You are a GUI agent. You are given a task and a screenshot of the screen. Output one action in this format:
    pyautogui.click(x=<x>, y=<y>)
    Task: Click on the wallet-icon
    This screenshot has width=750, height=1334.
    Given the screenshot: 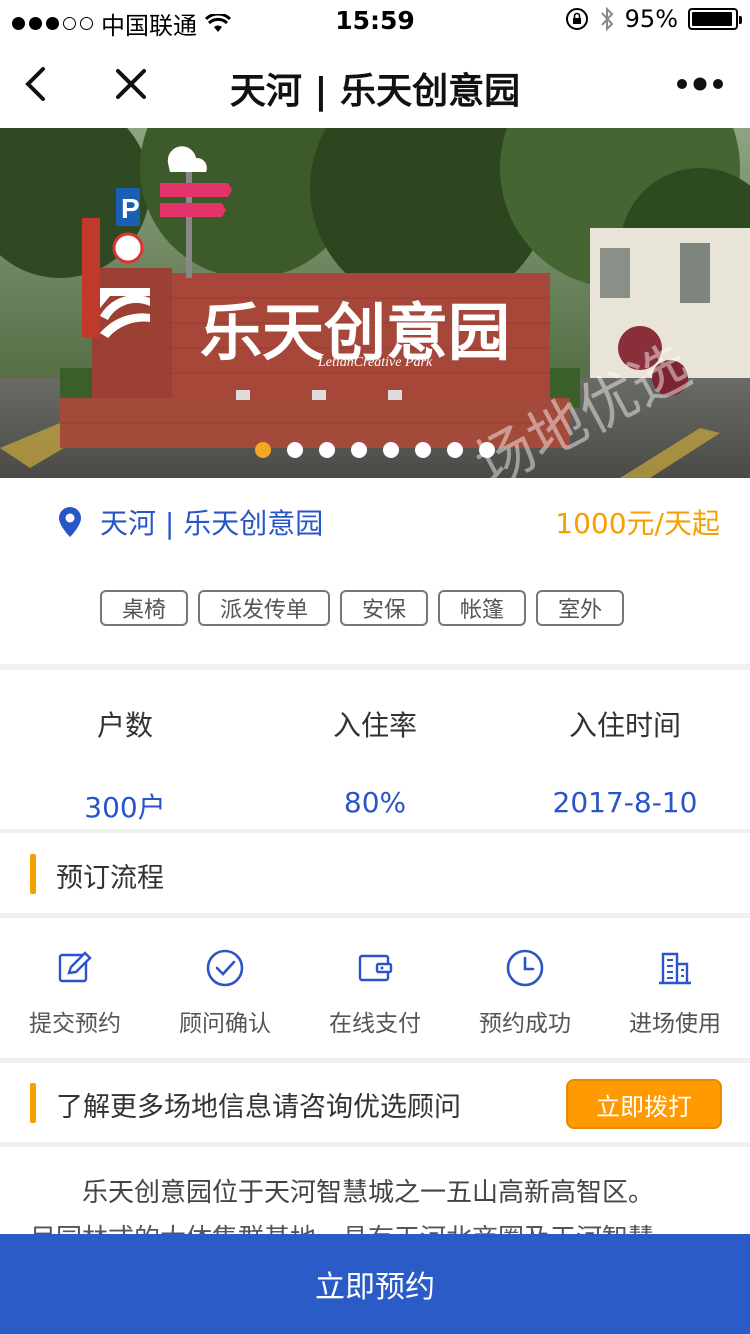 What is the action you would take?
    pyautogui.click(x=375, y=968)
    